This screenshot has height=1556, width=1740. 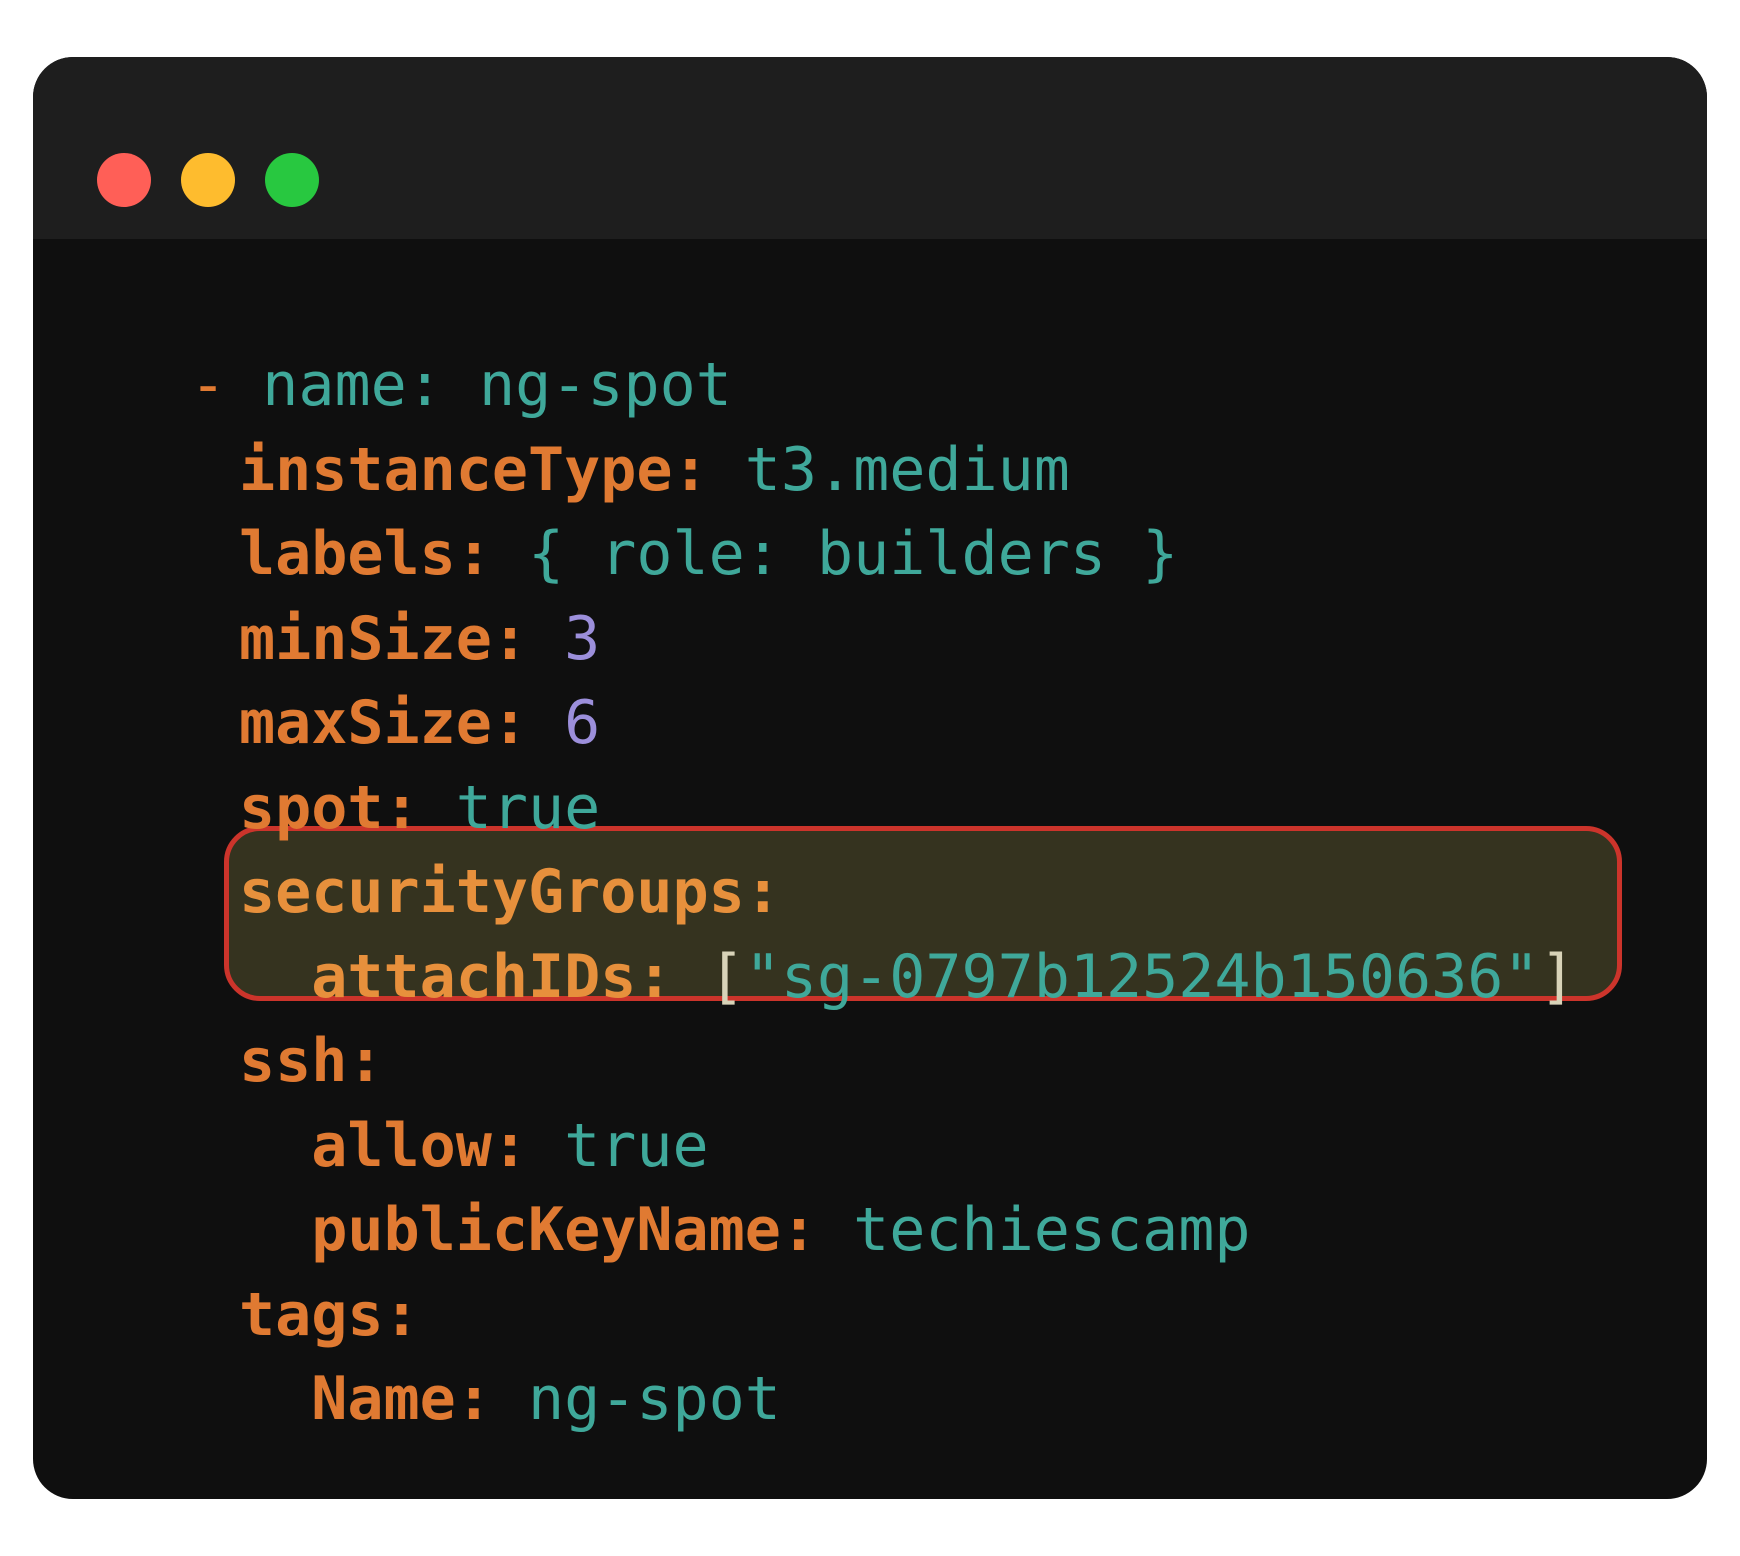 I want to click on code-token: { role: builders }, so click(x=835, y=554).